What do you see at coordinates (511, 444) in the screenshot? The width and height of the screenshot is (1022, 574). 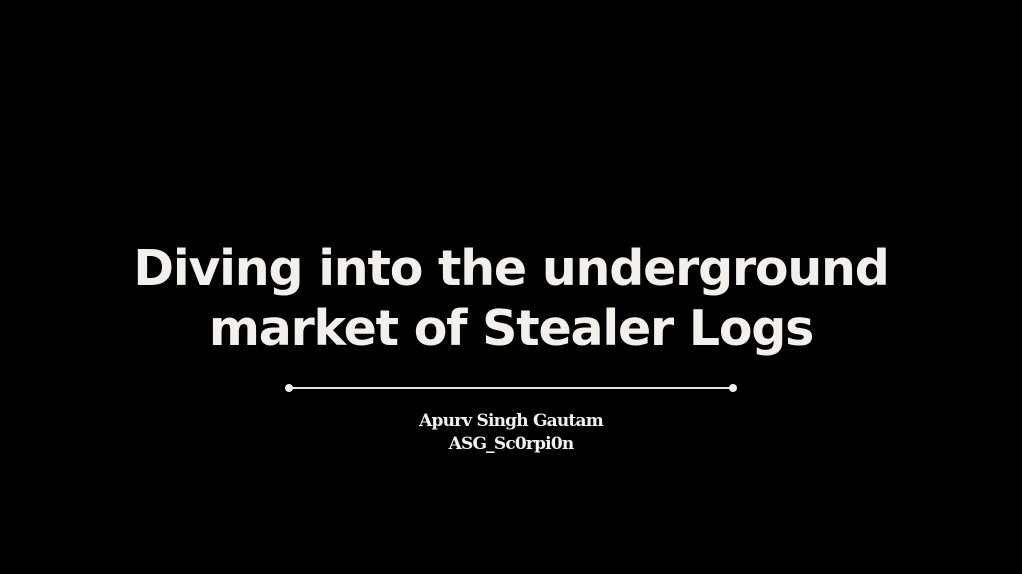 I see `author-handle: ASG_Sc0rpi0n` at bounding box center [511, 444].